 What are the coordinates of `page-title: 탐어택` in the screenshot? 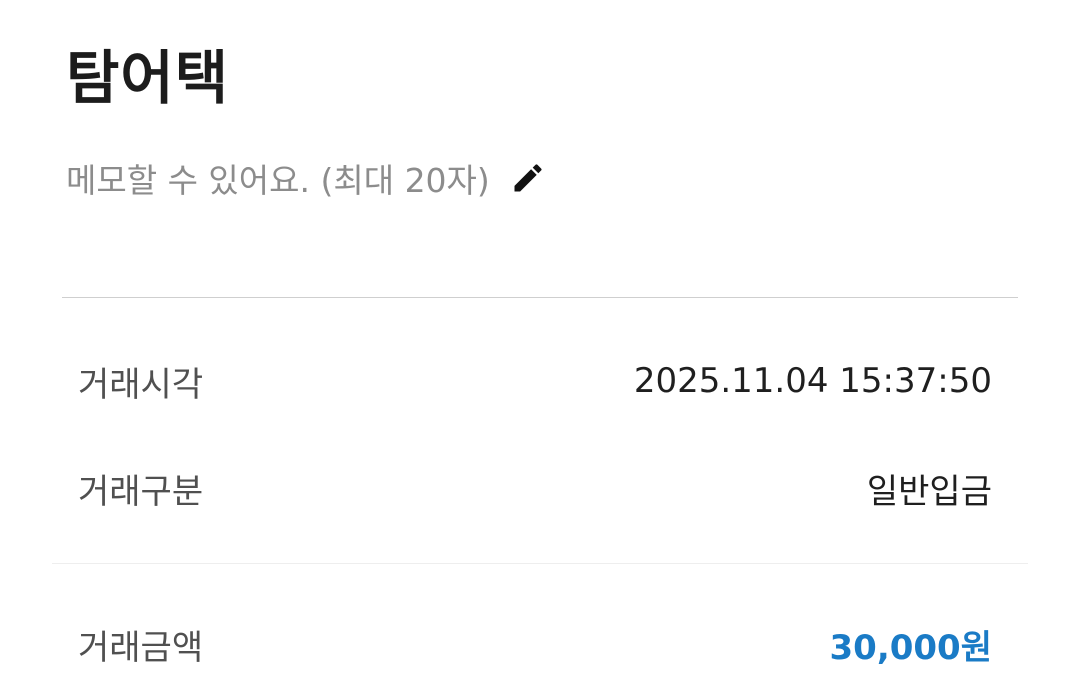 It's located at (148, 78).